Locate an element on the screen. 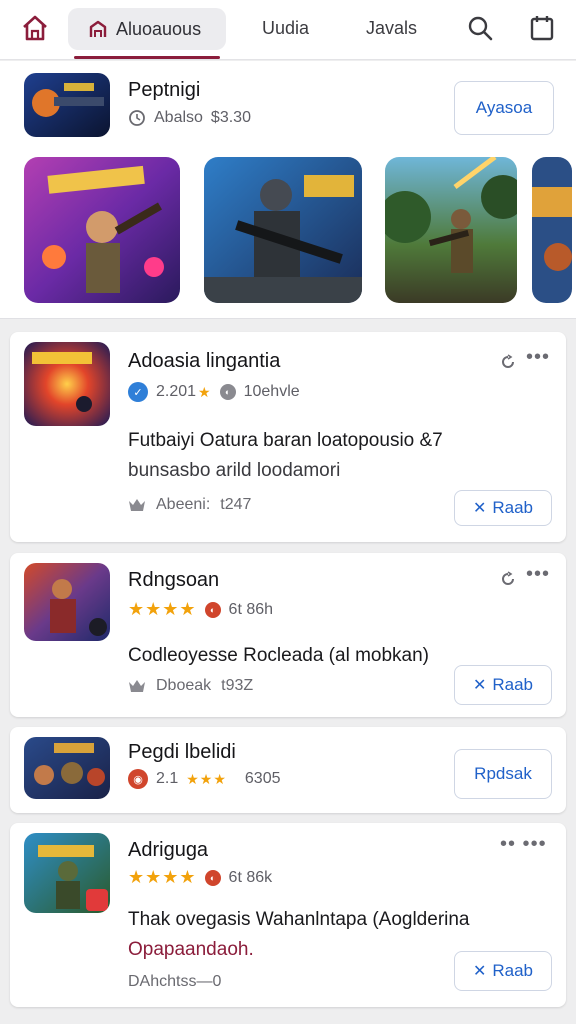 The width and height of the screenshot is (576, 1024). app-rating-row: ★★★★ ◐ 6t 86k is located at coordinates (200, 877).